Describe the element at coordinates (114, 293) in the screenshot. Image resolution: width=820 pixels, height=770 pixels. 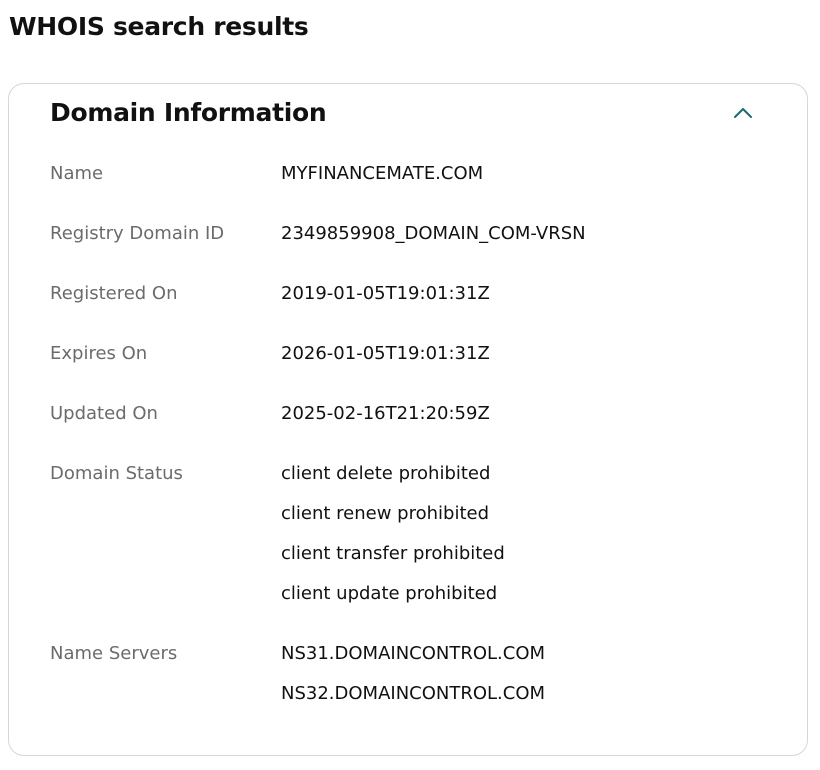
I see `info-label: Registered On` at that location.